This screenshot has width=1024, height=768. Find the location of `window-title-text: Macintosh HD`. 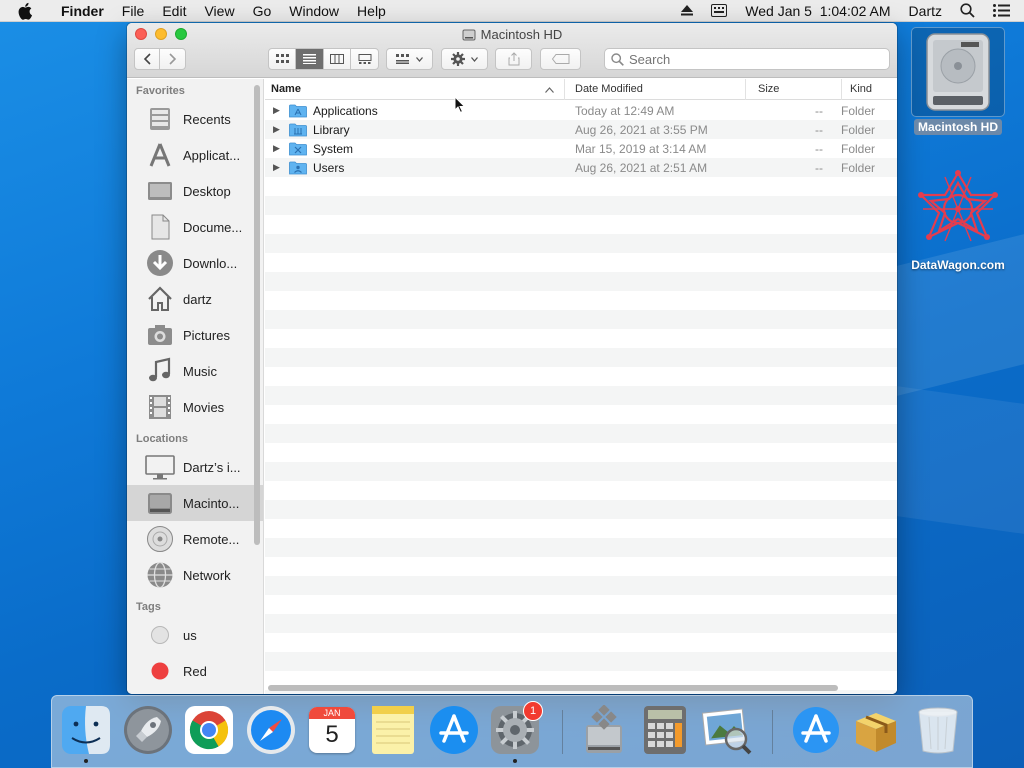

window-title-text: Macintosh HD is located at coordinates (521, 34).